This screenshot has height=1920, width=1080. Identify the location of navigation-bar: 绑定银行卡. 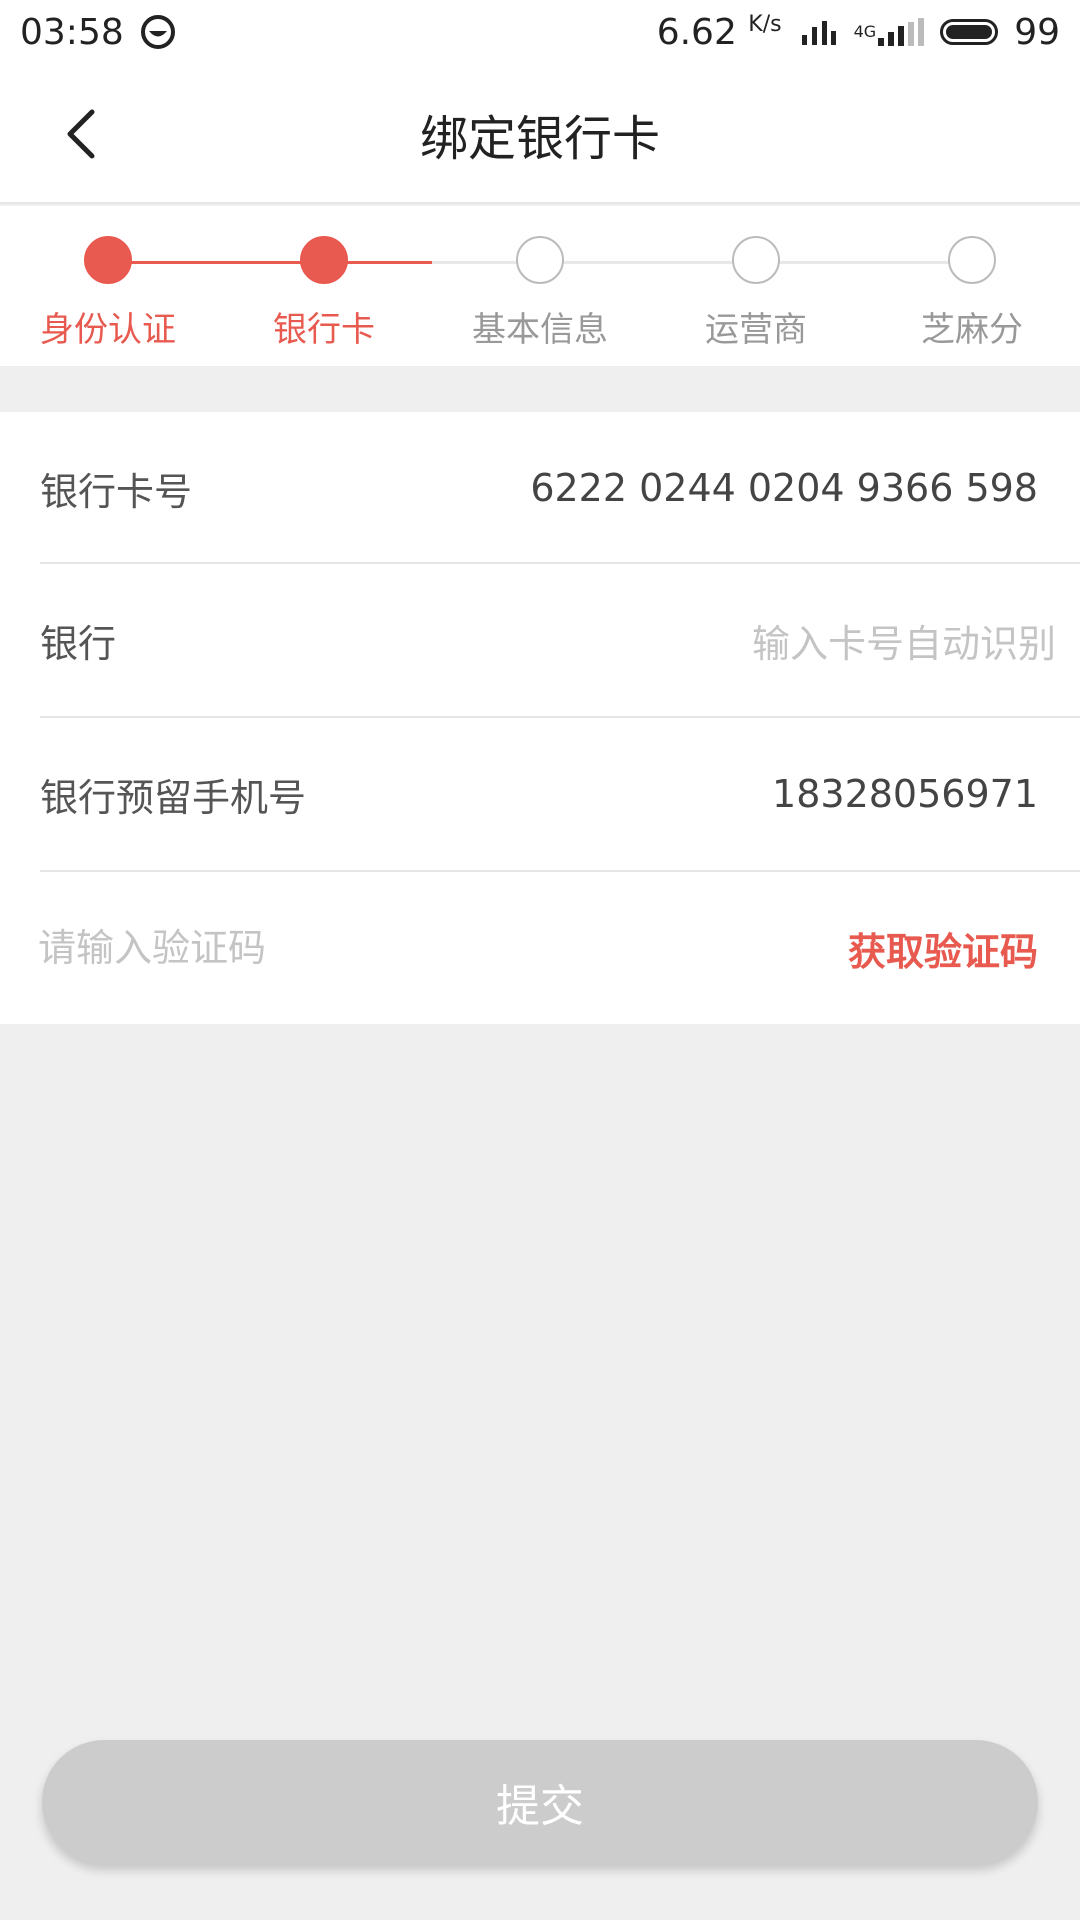
(540, 134).